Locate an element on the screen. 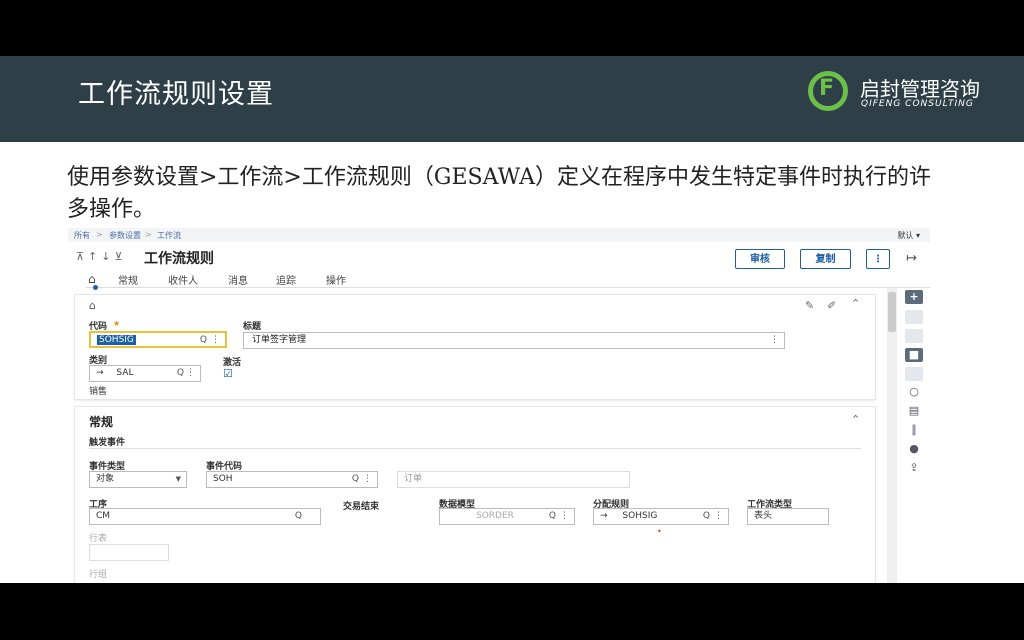 The image size is (1024, 640). audit-button: 审核 is located at coordinates (760, 259).